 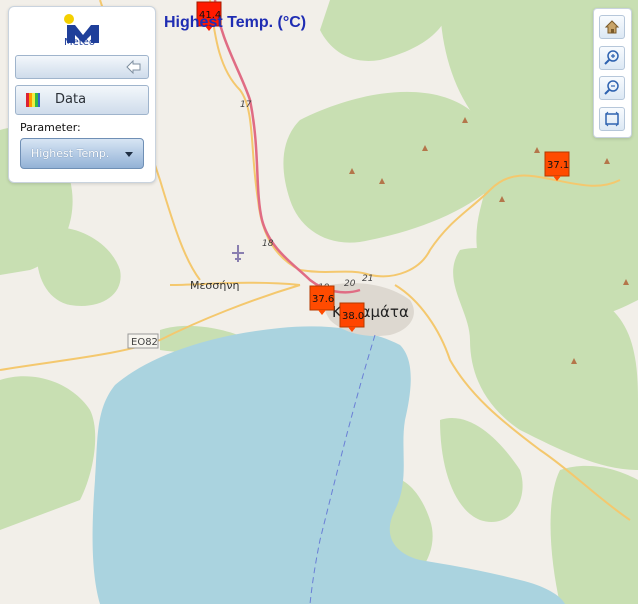 I want to click on parameter-label: Parameter:, so click(x=50, y=127).